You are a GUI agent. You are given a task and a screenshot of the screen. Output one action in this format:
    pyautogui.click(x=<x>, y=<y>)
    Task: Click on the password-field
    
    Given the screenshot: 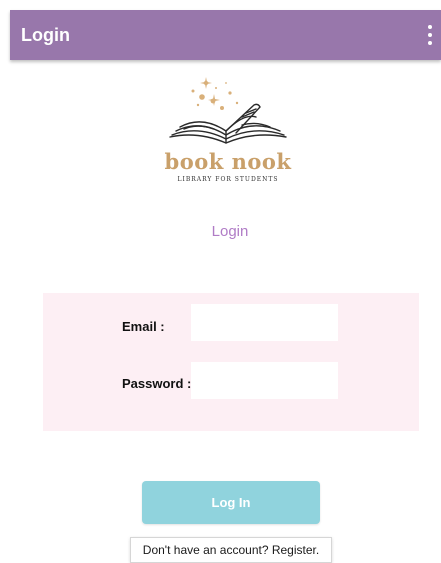 What is the action you would take?
    pyautogui.click(x=264, y=380)
    